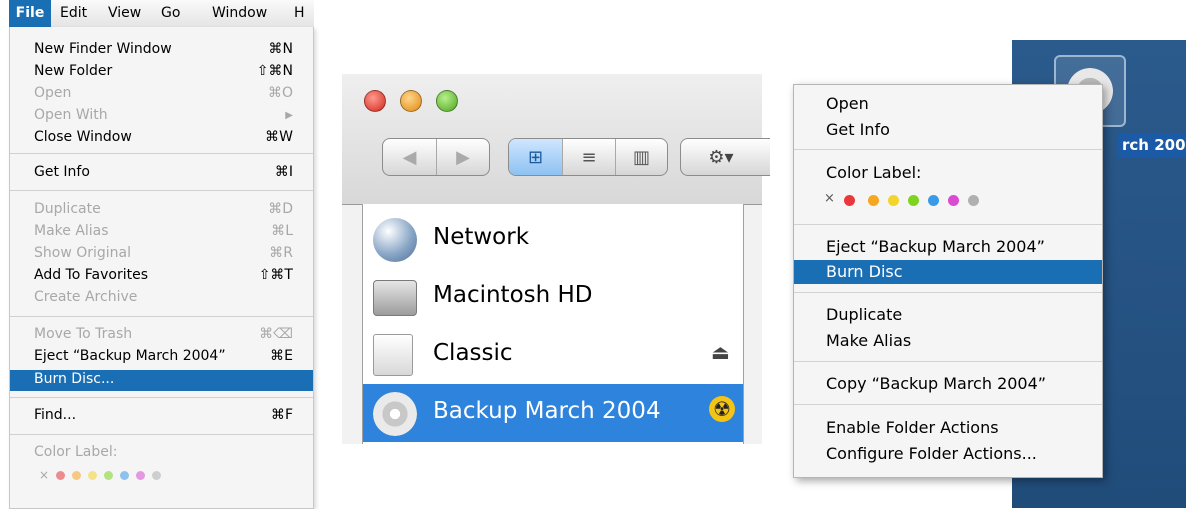 The width and height of the screenshot is (1186, 509). I want to click on context-item-get-info: Get Info, so click(948, 130).